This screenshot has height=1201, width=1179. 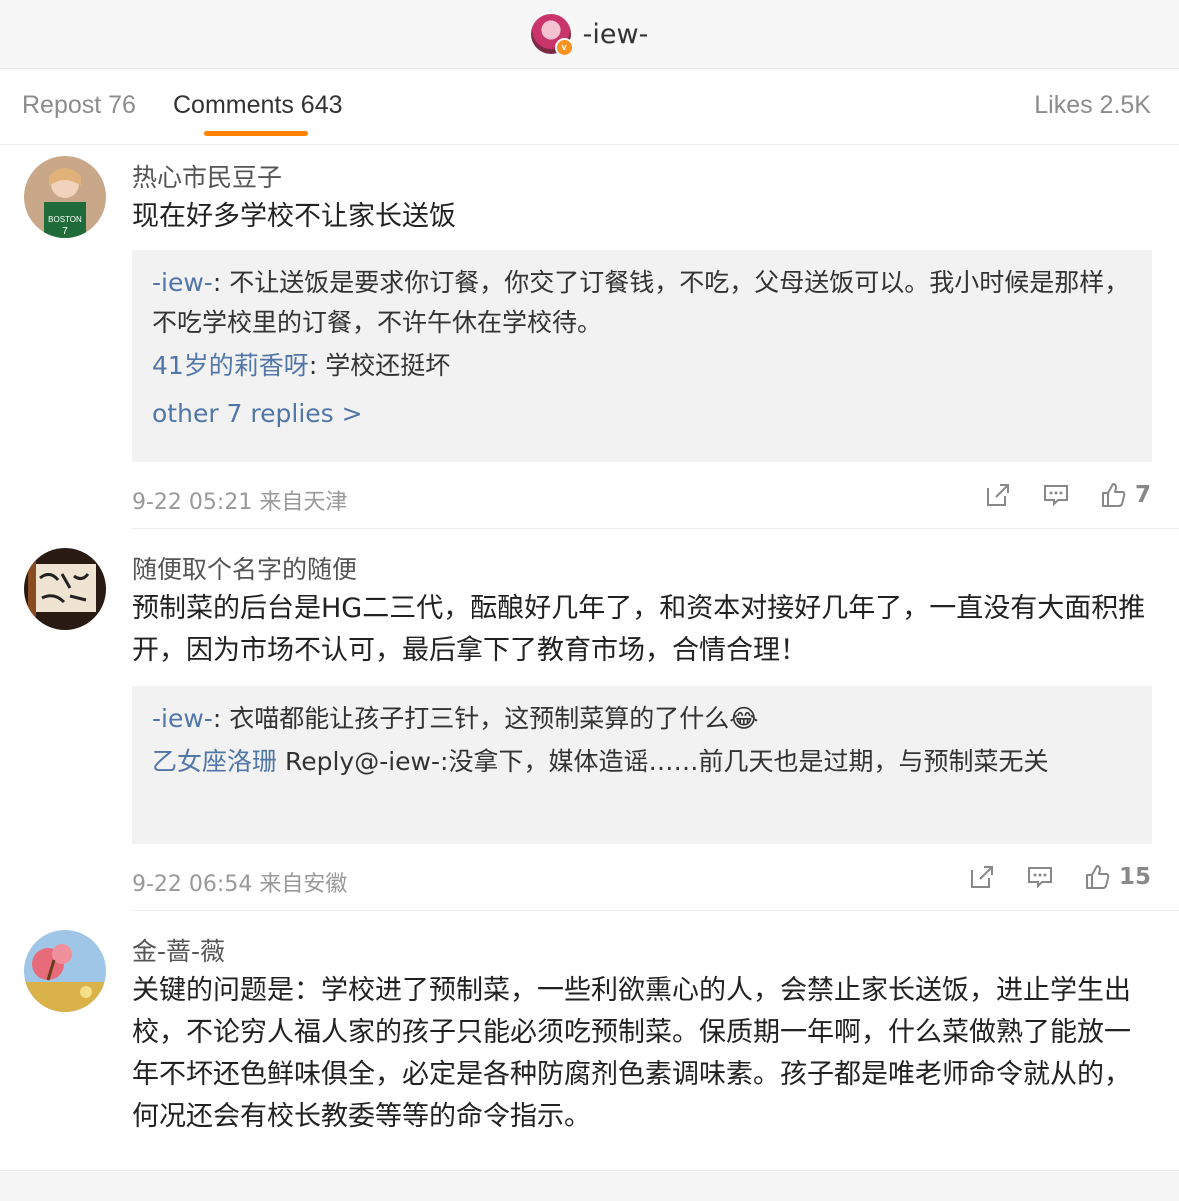 What do you see at coordinates (258, 105) in the screenshot?
I see `tab-comments: Comments 643` at bounding box center [258, 105].